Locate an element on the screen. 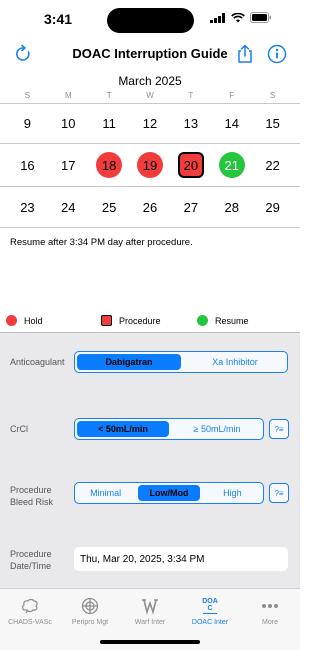  calendar-day: 26 is located at coordinates (150, 207).